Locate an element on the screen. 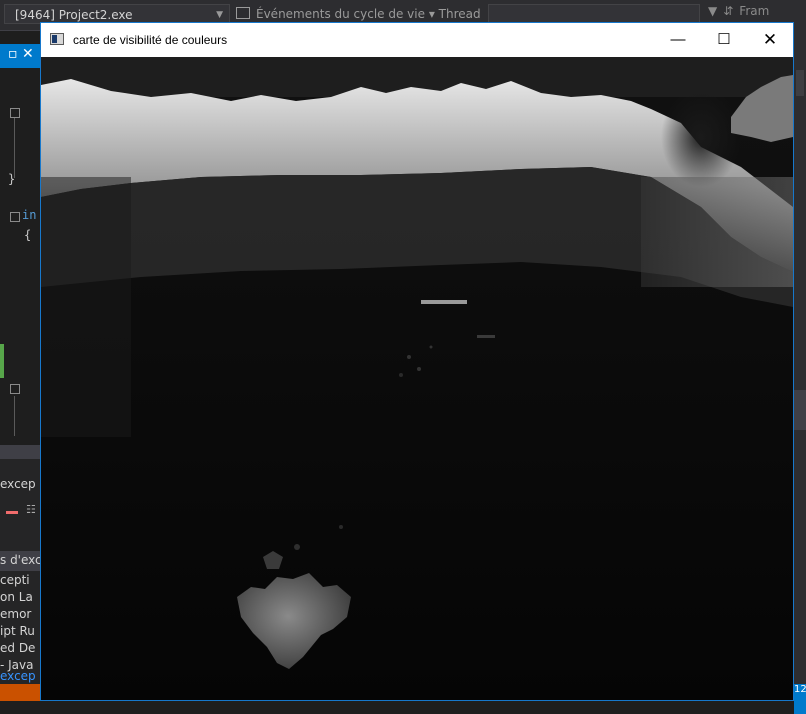  right-edge-strip: 12 is located at coordinates (800, 372).